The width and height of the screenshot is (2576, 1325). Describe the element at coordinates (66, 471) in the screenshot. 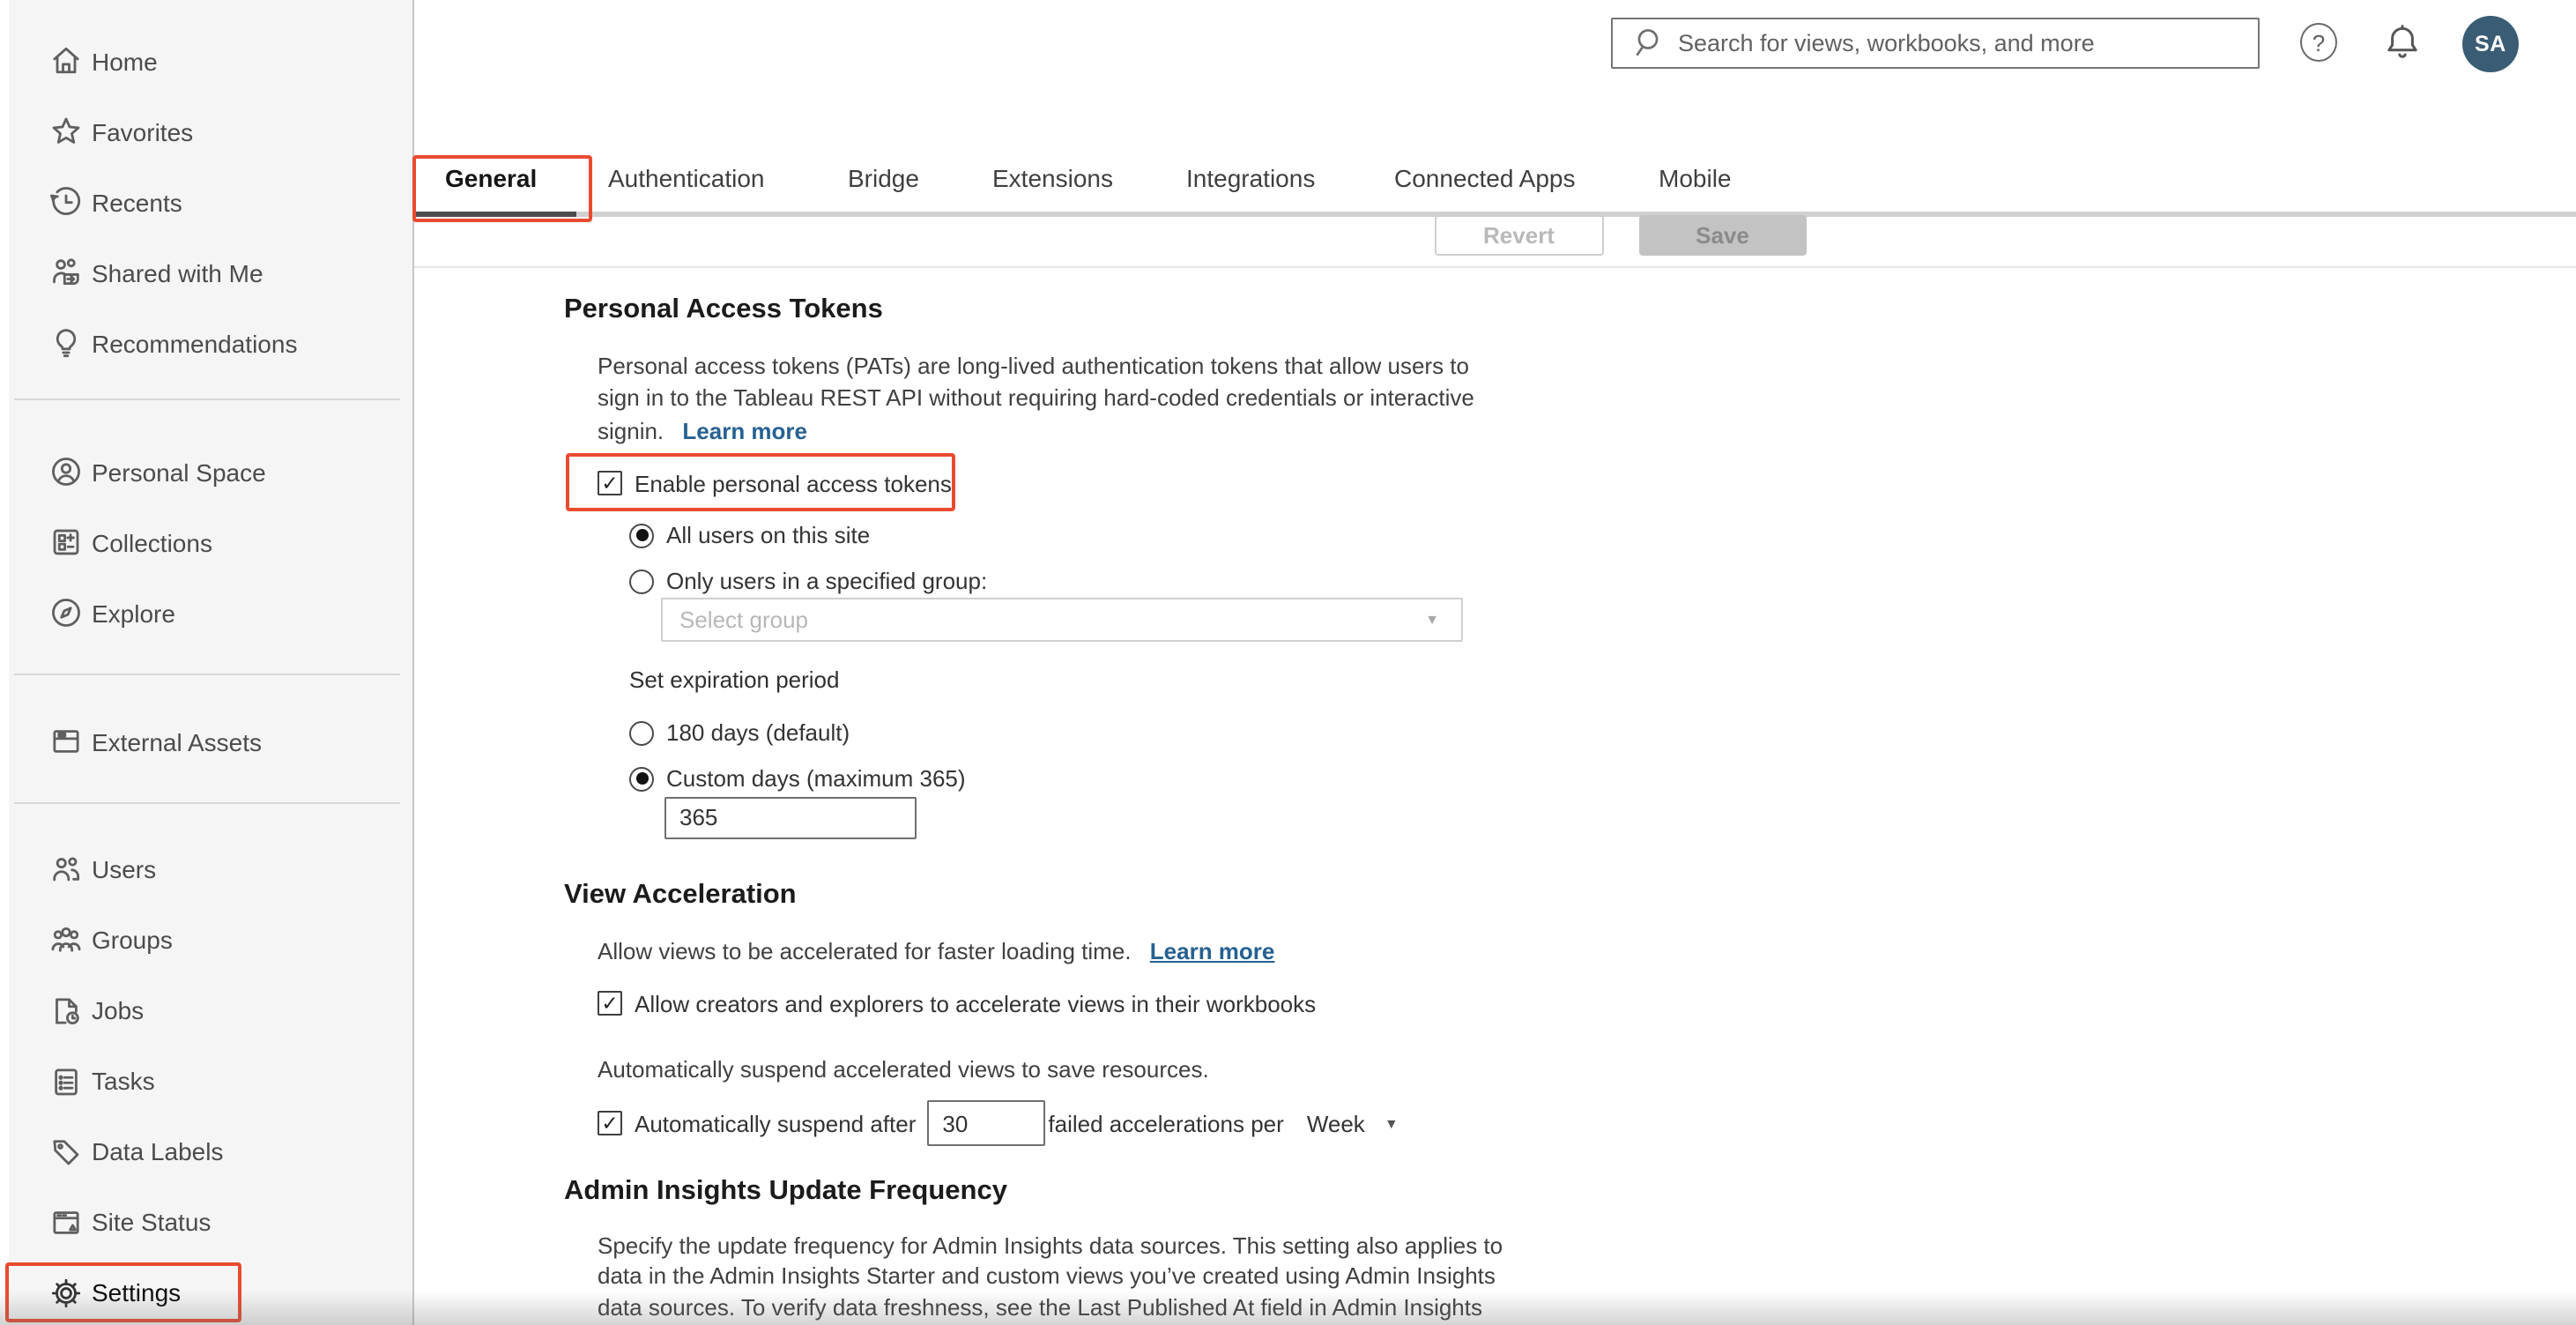

I see `person-circle-icon` at that location.